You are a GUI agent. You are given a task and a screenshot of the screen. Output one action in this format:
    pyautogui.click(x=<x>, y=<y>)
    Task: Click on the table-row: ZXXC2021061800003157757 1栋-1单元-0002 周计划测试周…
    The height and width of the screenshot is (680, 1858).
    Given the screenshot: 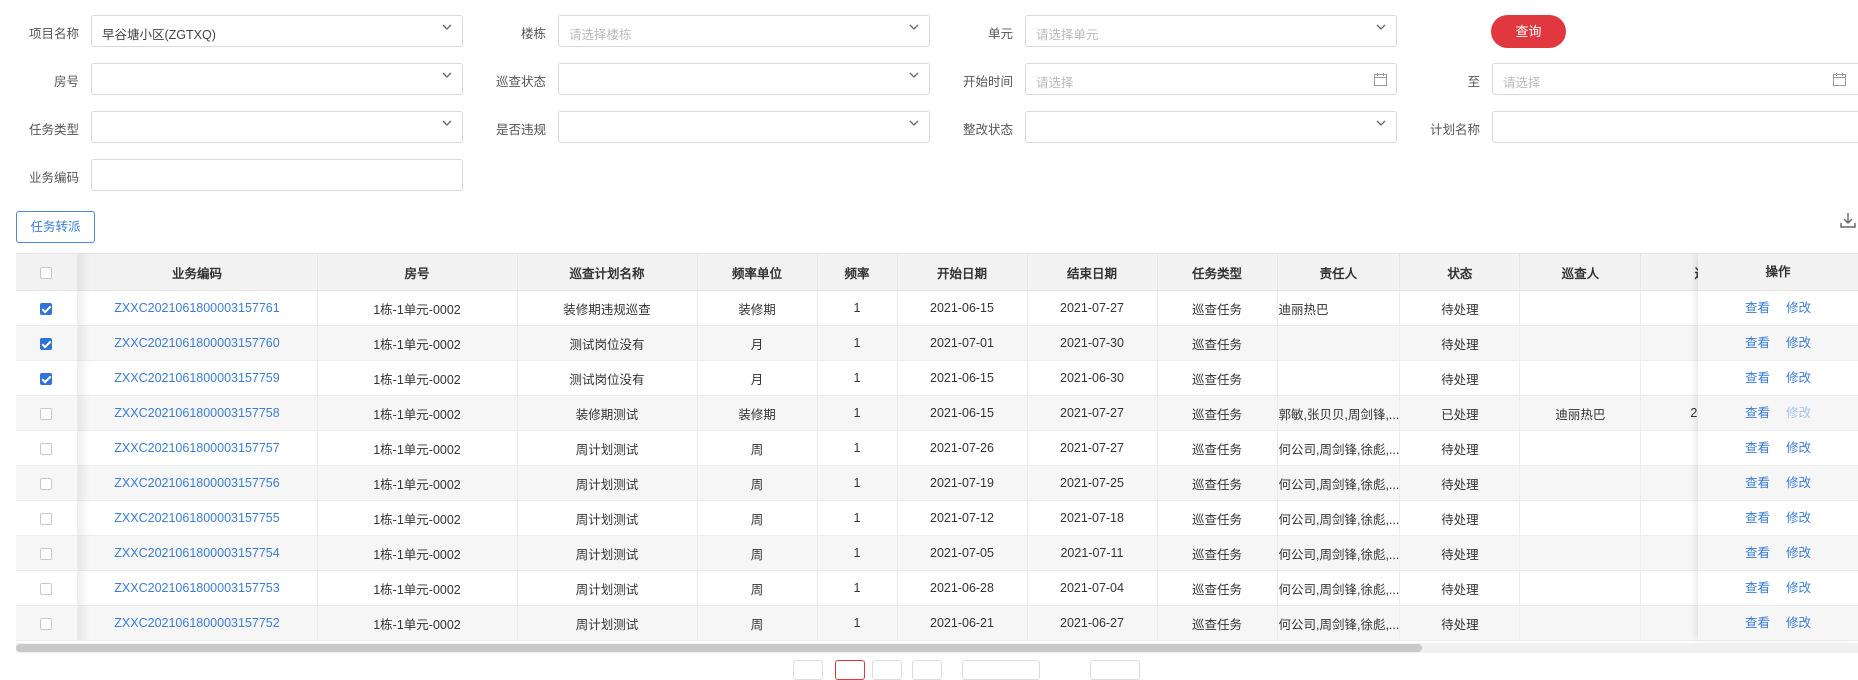 What is the action you would take?
    pyautogui.click(x=889, y=448)
    